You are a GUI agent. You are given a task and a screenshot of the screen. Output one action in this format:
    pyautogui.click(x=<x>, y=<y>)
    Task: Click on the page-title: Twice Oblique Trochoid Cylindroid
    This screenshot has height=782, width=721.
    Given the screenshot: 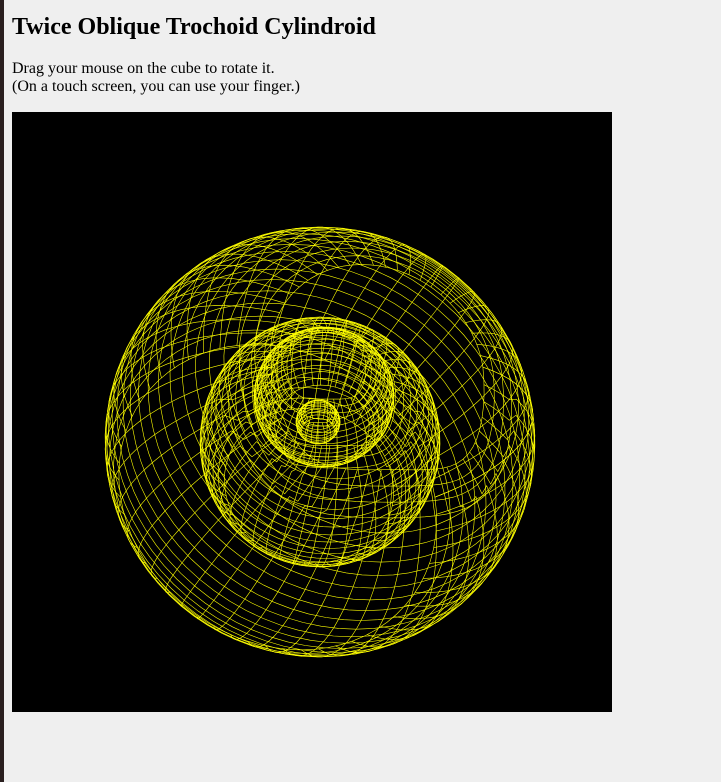 What is the action you would take?
    pyautogui.click(x=194, y=27)
    